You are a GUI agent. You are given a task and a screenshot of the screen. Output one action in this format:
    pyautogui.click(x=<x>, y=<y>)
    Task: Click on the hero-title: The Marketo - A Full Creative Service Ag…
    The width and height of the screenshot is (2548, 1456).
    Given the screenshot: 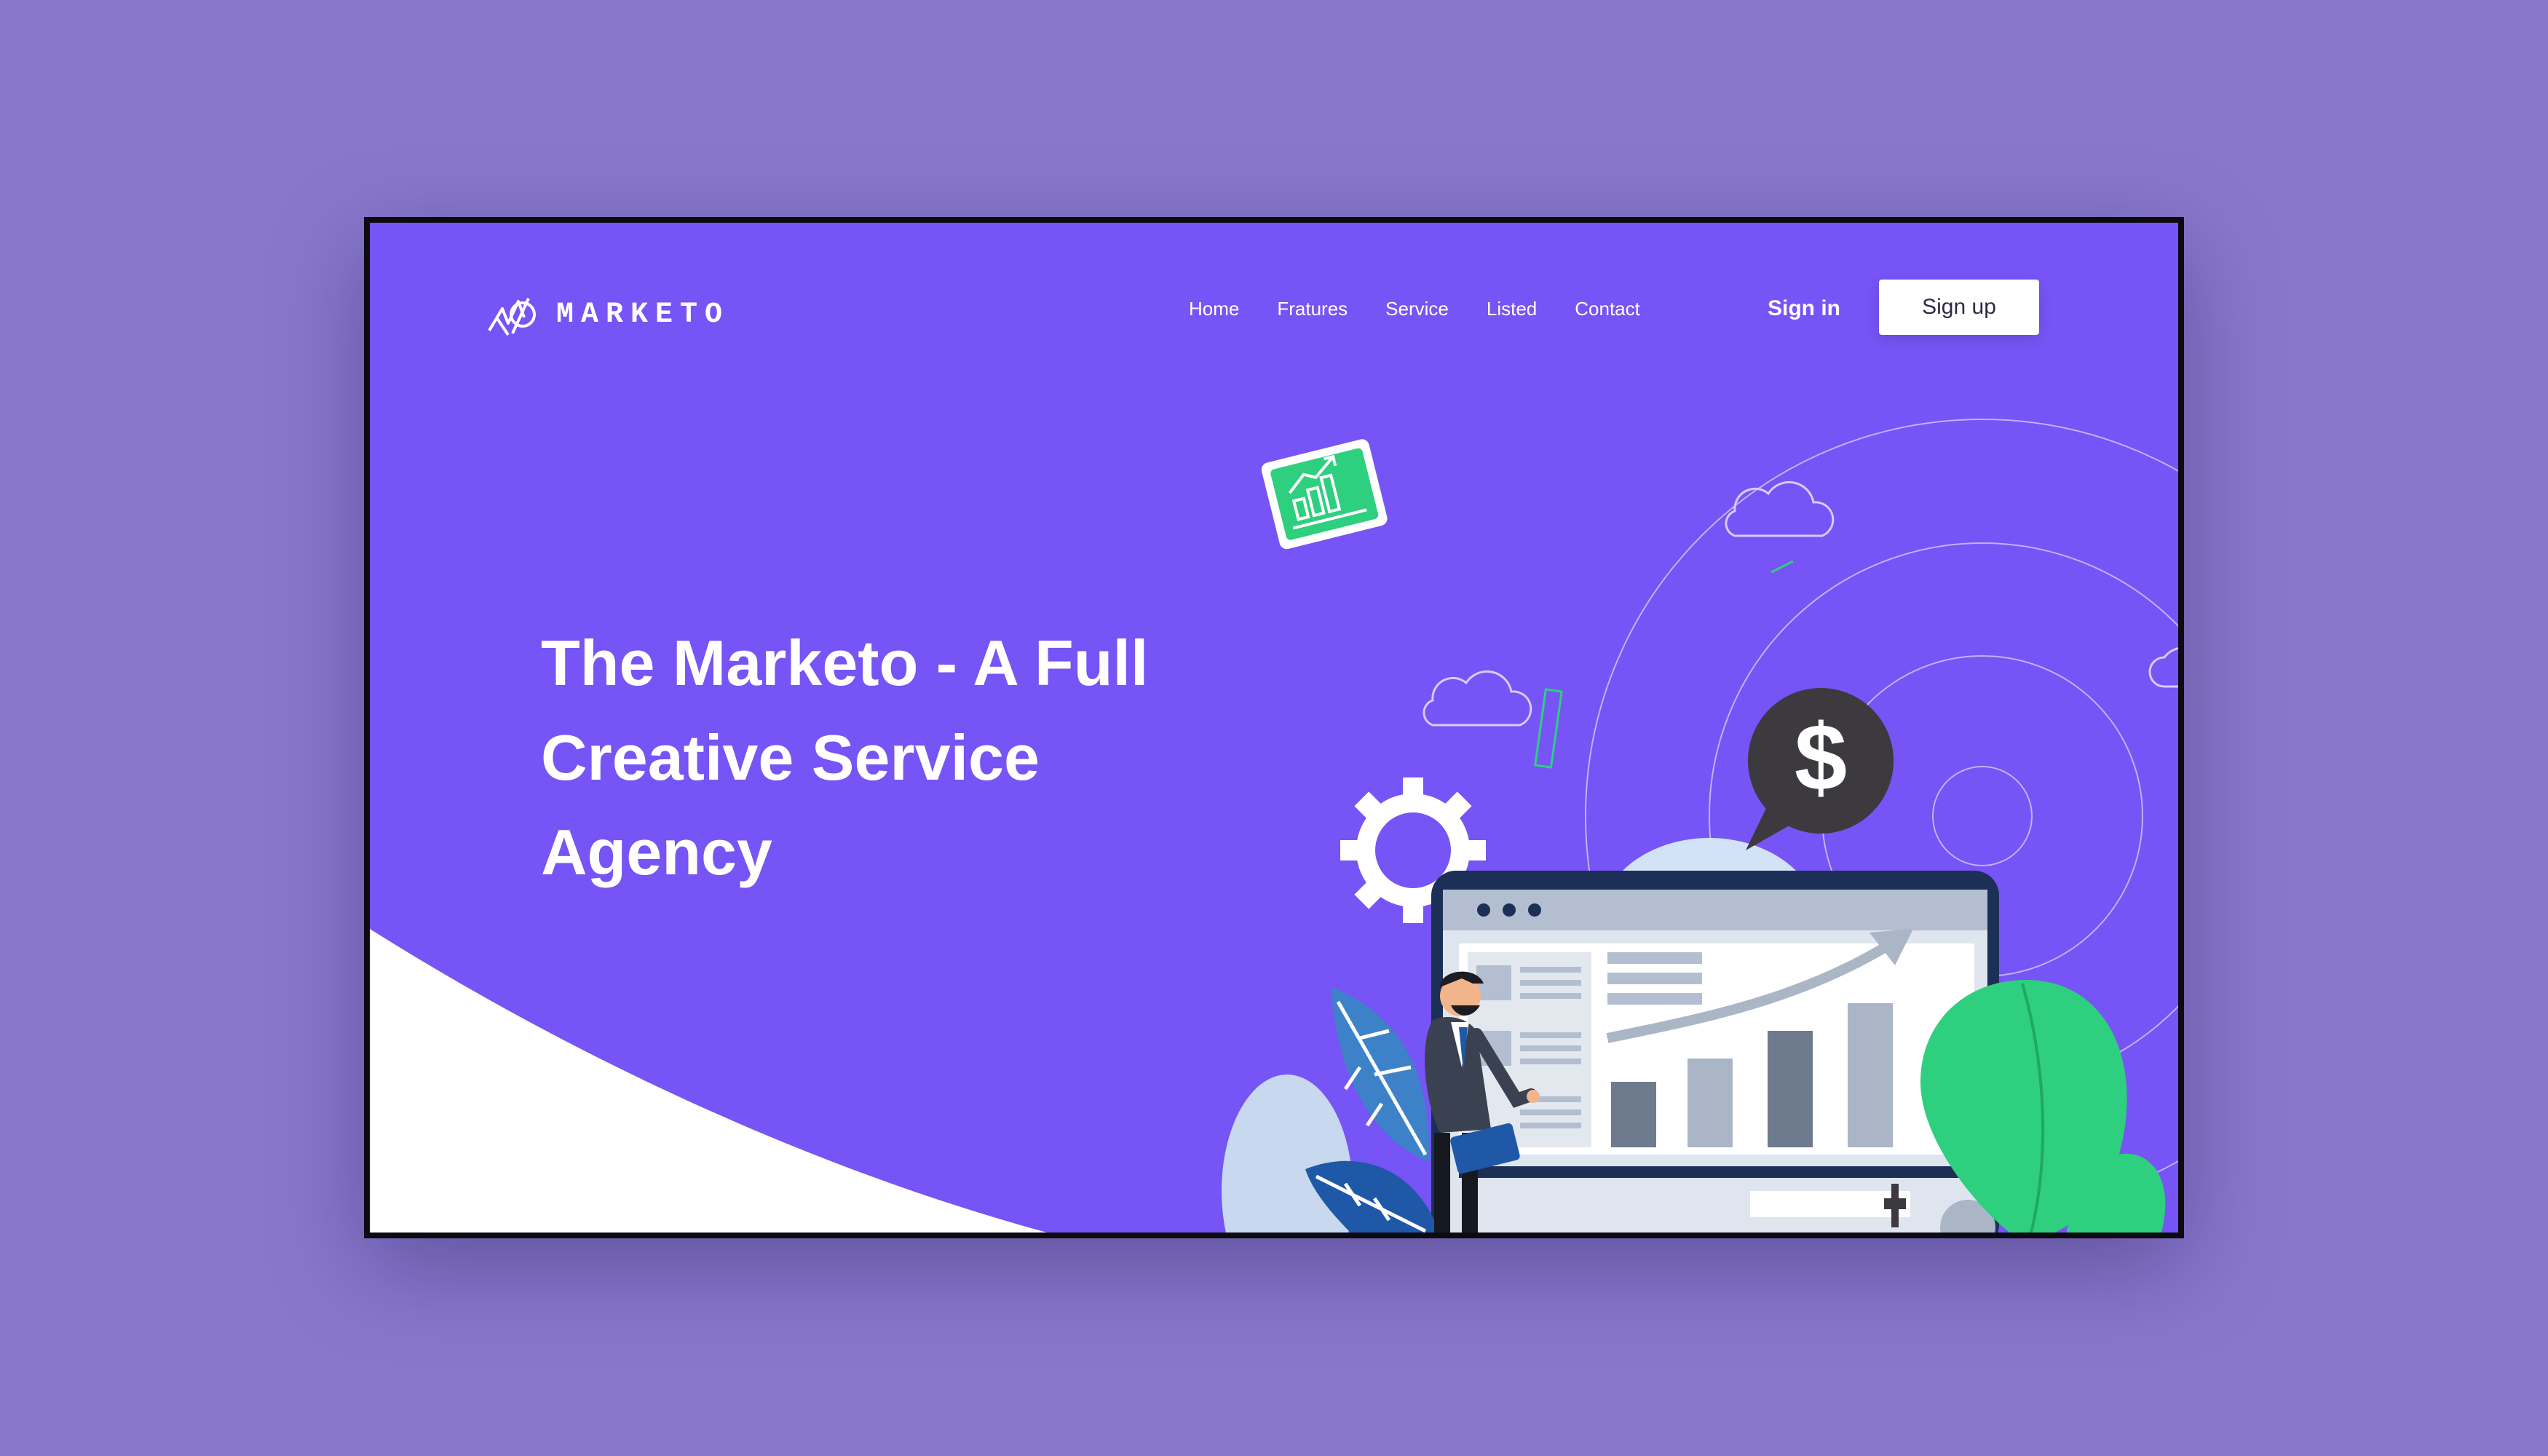 What is the action you would take?
    pyautogui.click(x=845, y=757)
    